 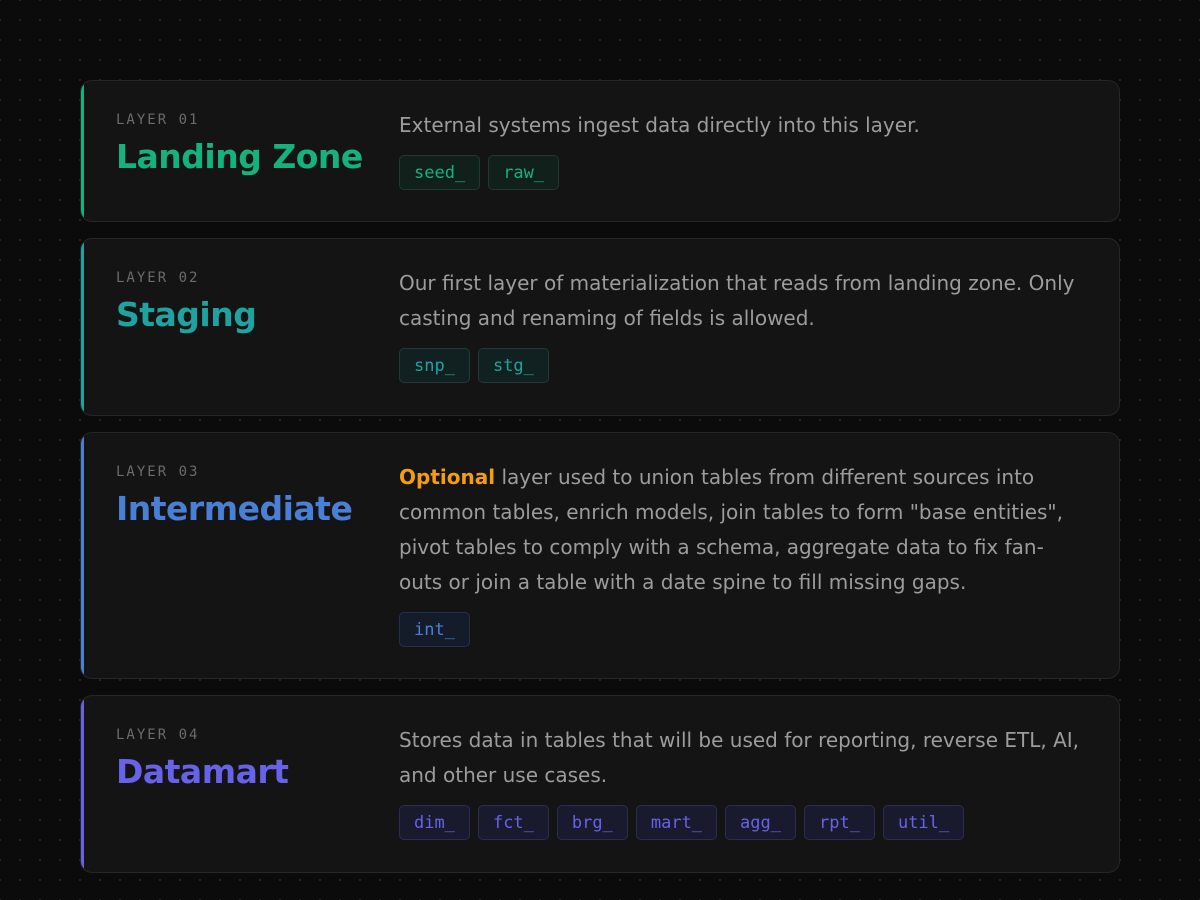 What do you see at coordinates (839, 822) in the screenshot?
I see `prefix-tag: rpt_` at bounding box center [839, 822].